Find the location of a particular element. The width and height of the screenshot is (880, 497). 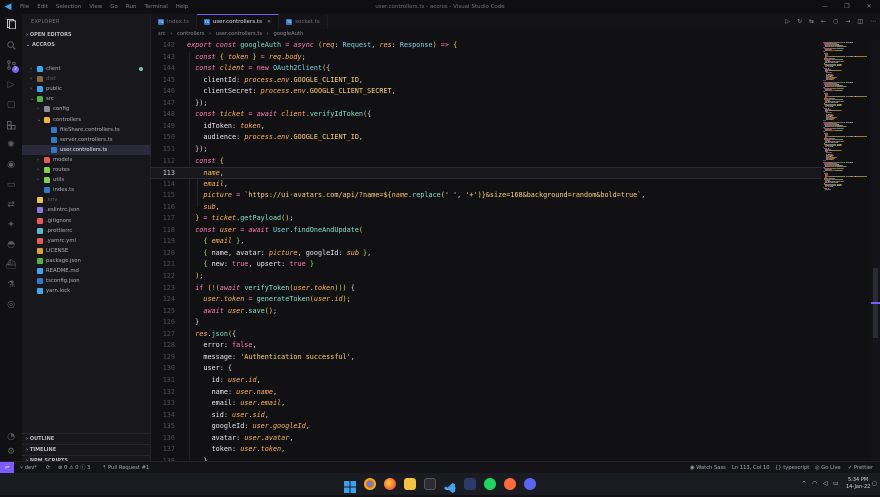

spotify-icon is located at coordinates (490, 484).